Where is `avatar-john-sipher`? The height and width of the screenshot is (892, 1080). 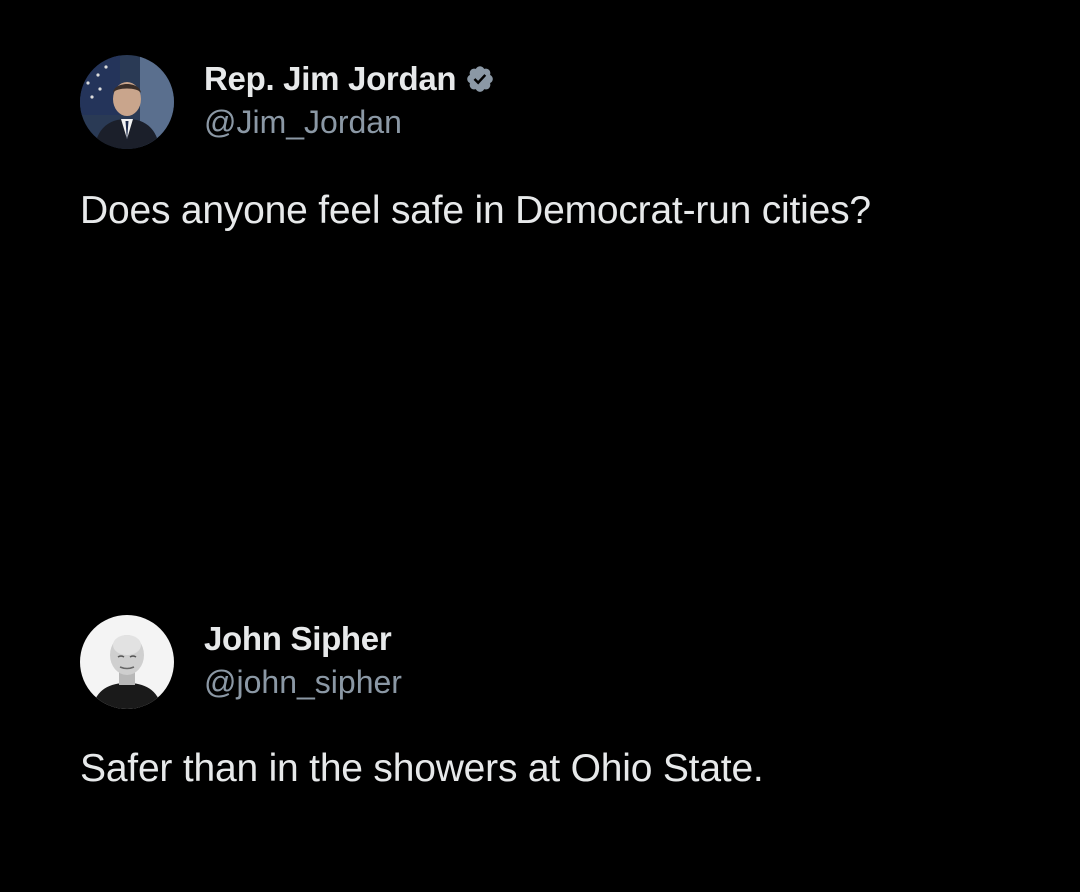
avatar-john-sipher is located at coordinates (127, 662).